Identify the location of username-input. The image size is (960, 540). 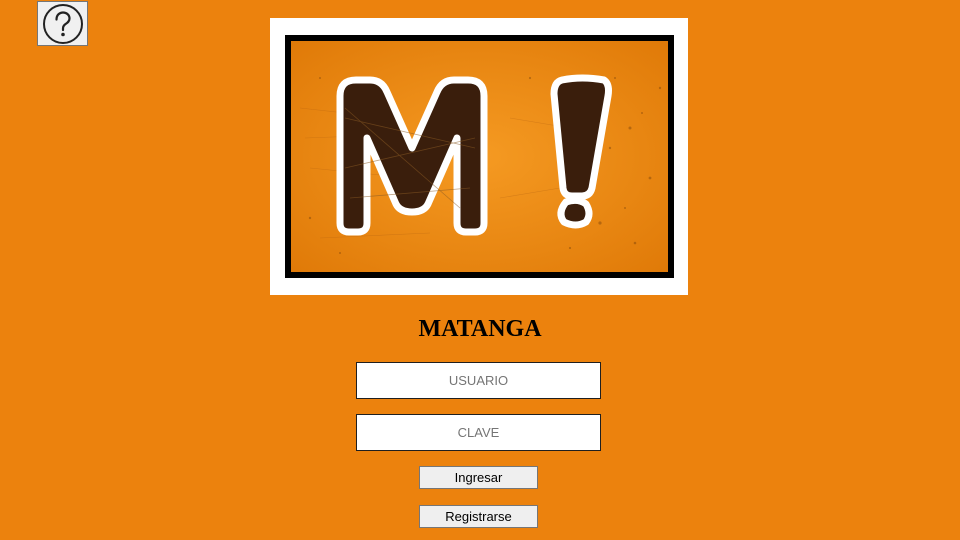
(478, 380).